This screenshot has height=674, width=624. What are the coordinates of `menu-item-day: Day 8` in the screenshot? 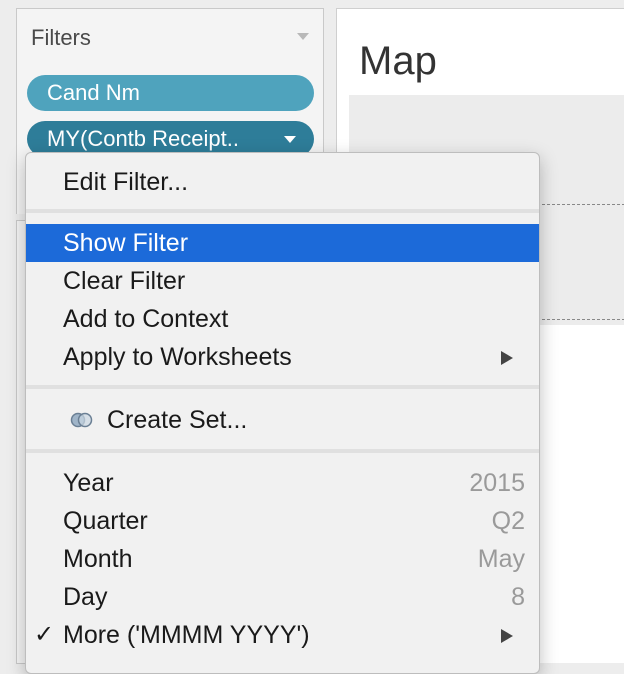 It's located at (282, 597).